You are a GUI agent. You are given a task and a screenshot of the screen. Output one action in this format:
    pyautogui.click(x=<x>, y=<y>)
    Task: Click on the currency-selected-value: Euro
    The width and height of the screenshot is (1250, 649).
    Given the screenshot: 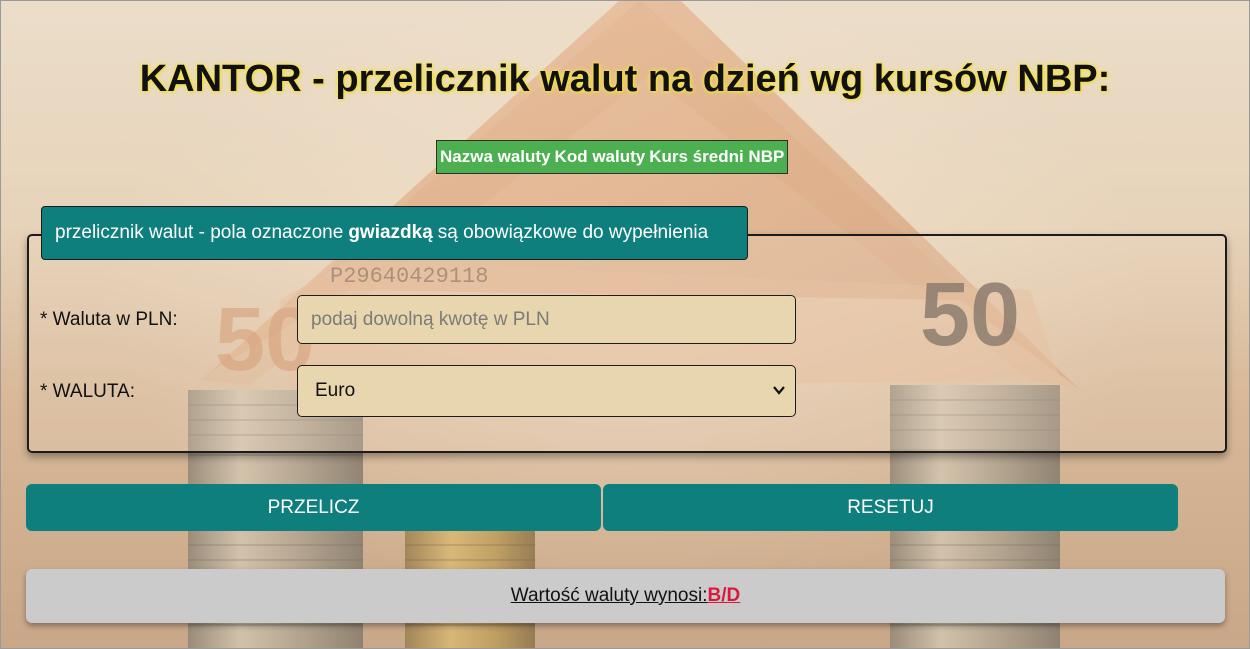 What is the action you would take?
    pyautogui.click(x=335, y=390)
    